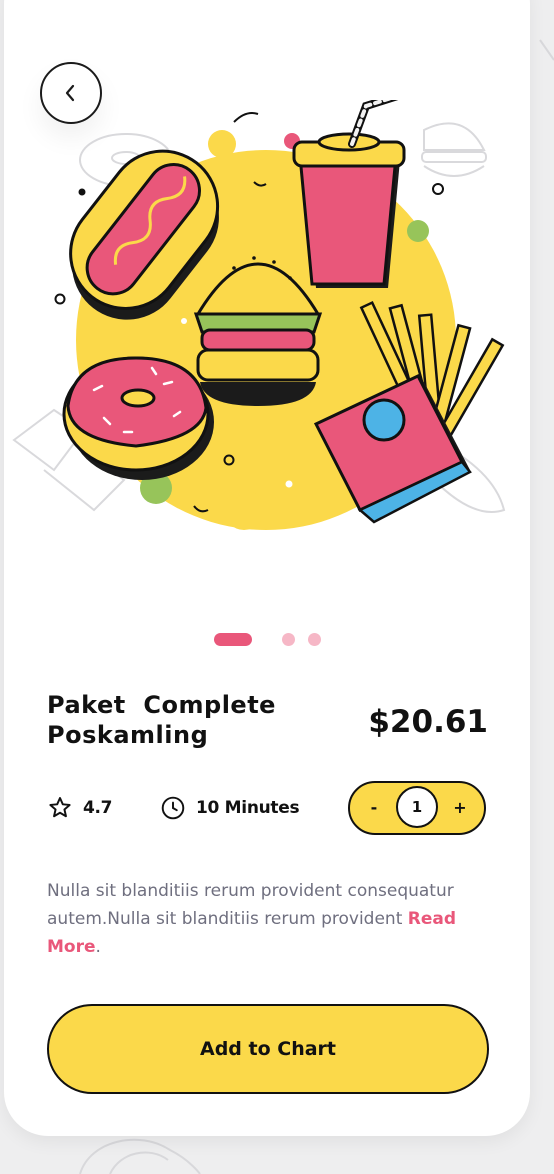 The image size is (554, 1174). What do you see at coordinates (60, 807) in the screenshot?
I see `star-outline-icon` at bounding box center [60, 807].